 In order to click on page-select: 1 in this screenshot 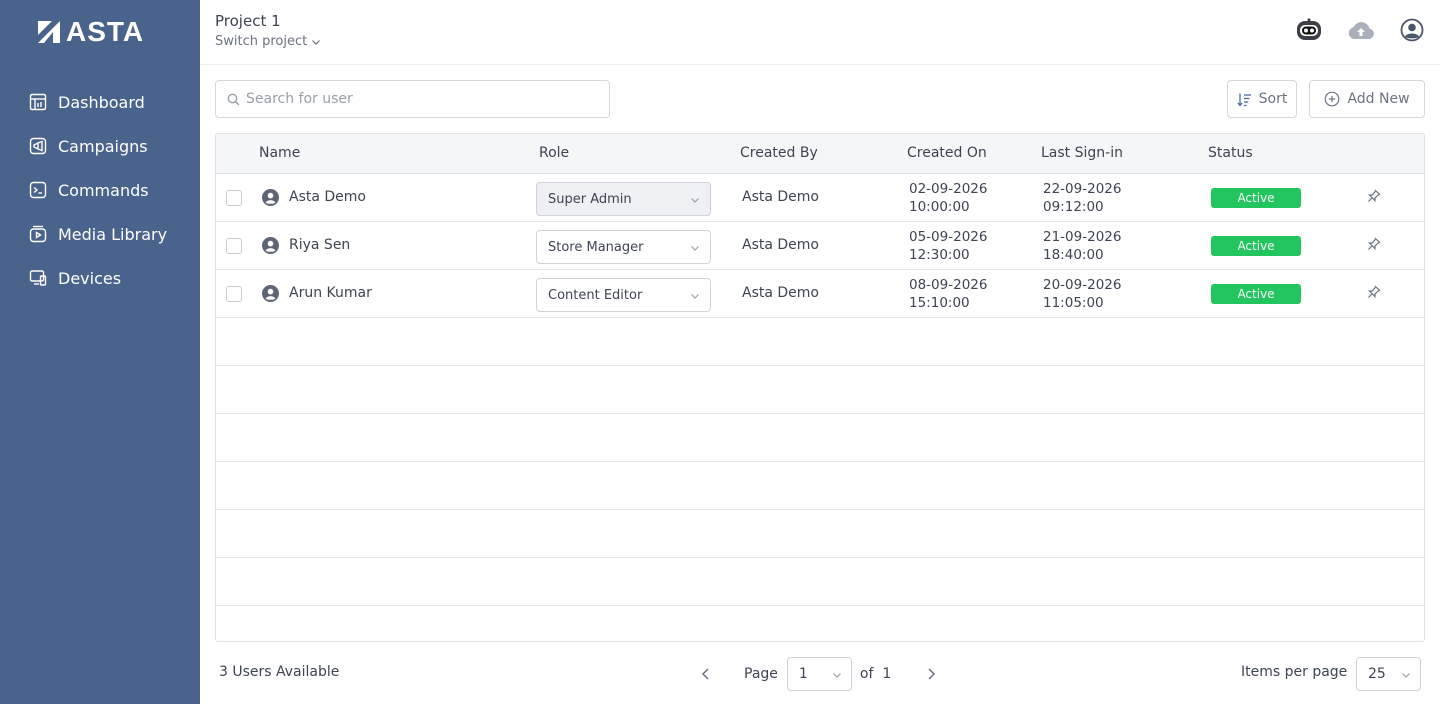, I will do `click(819, 674)`.